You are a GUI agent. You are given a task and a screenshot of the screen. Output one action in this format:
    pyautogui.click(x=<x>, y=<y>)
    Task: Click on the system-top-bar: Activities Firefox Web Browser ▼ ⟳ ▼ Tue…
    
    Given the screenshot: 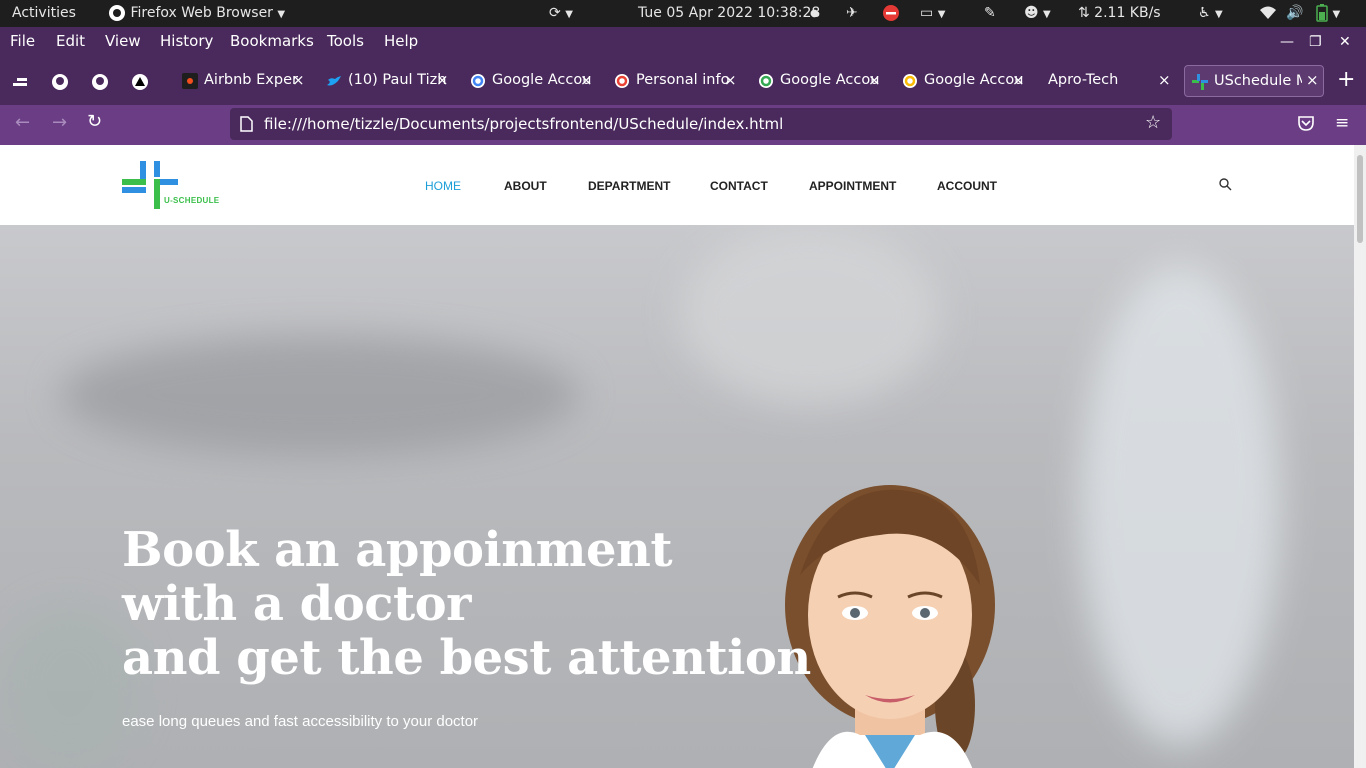 What is the action you would take?
    pyautogui.click(x=683, y=13)
    